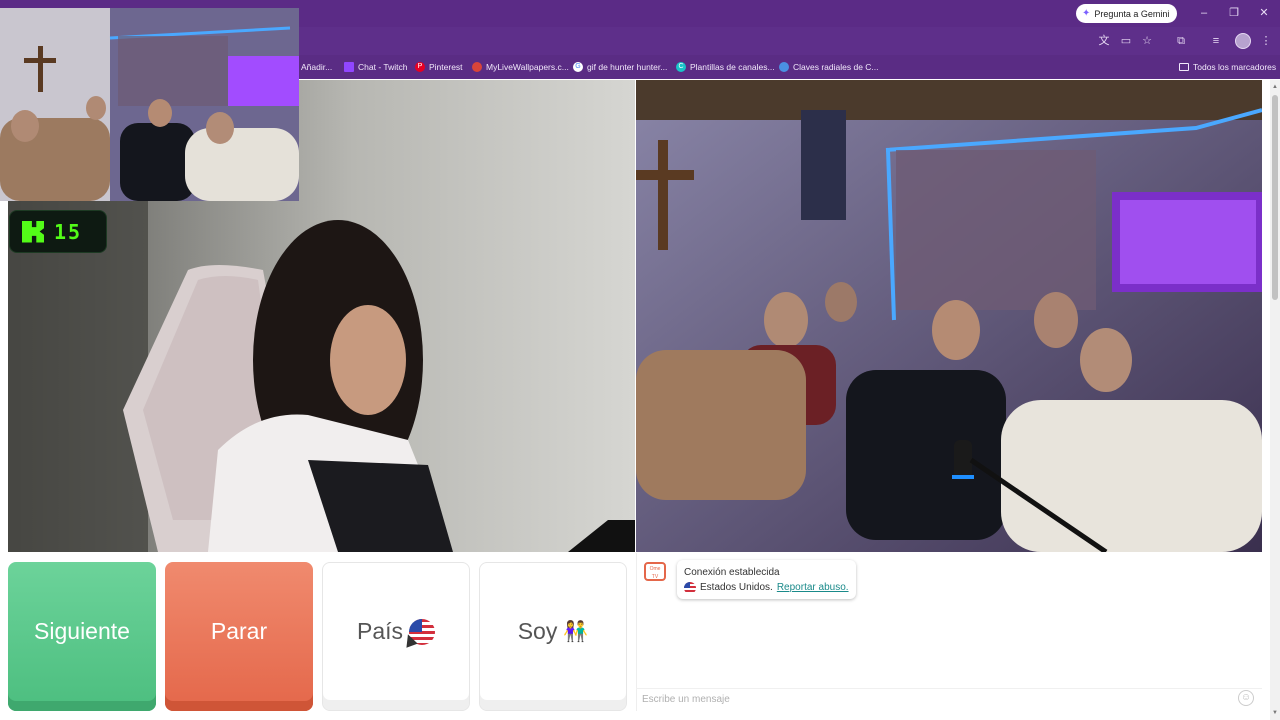 Image resolution: width=1280 pixels, height=720 pixels. Describe the element at coordinates (732, 572) in the screenshot. I see `connection-text: Conexión establecida` at that location.